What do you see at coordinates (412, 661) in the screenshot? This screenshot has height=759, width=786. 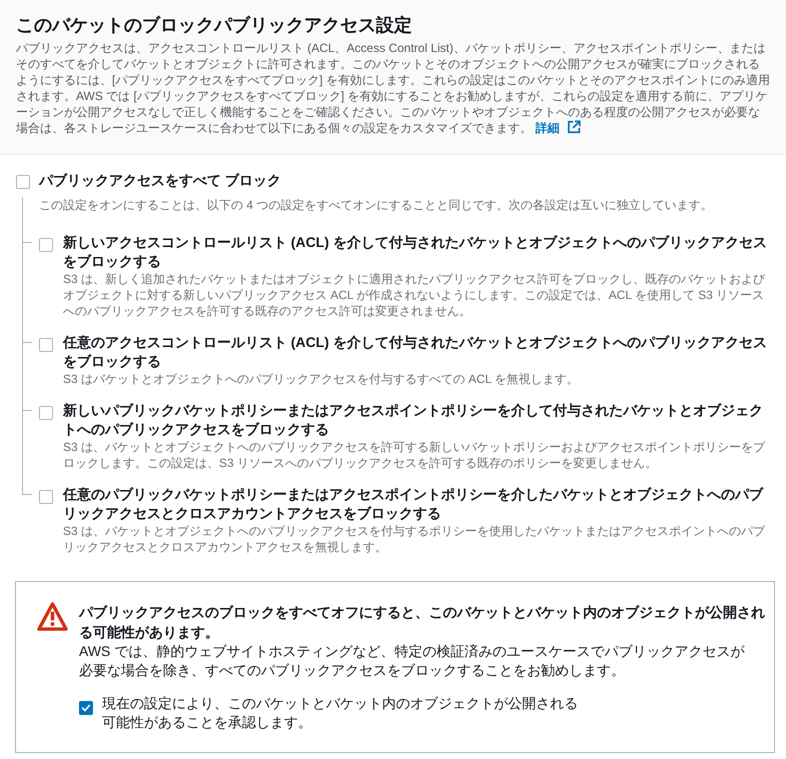 I see `warning-body: AWS では、静的ウェブサイトホスティングなど、特定の検証済みのユースケースでパブリックアクセスが必要な場合を除き、すべてのパブリックアクセスをブロックすることをお勧めします。` at bounding box center [412, 661].